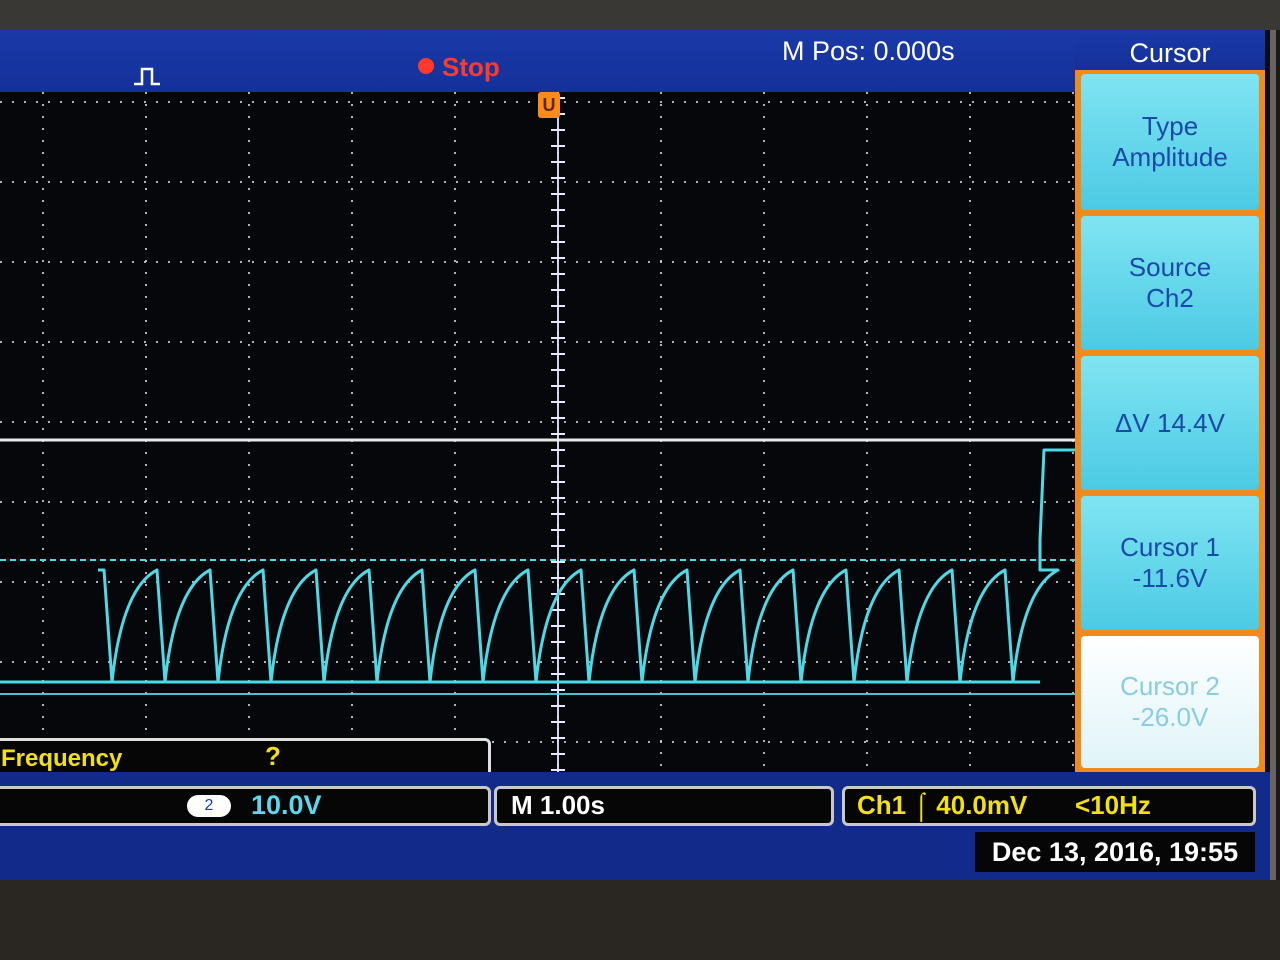 Image resolution: width=1280 pixels, height=960 pixels. What do you see at coordinates (942, 805) in the screenshot?
I see `trigger-level-readout: Ch1 ⌠ 40.0mV` at bounding box center [942, 805].